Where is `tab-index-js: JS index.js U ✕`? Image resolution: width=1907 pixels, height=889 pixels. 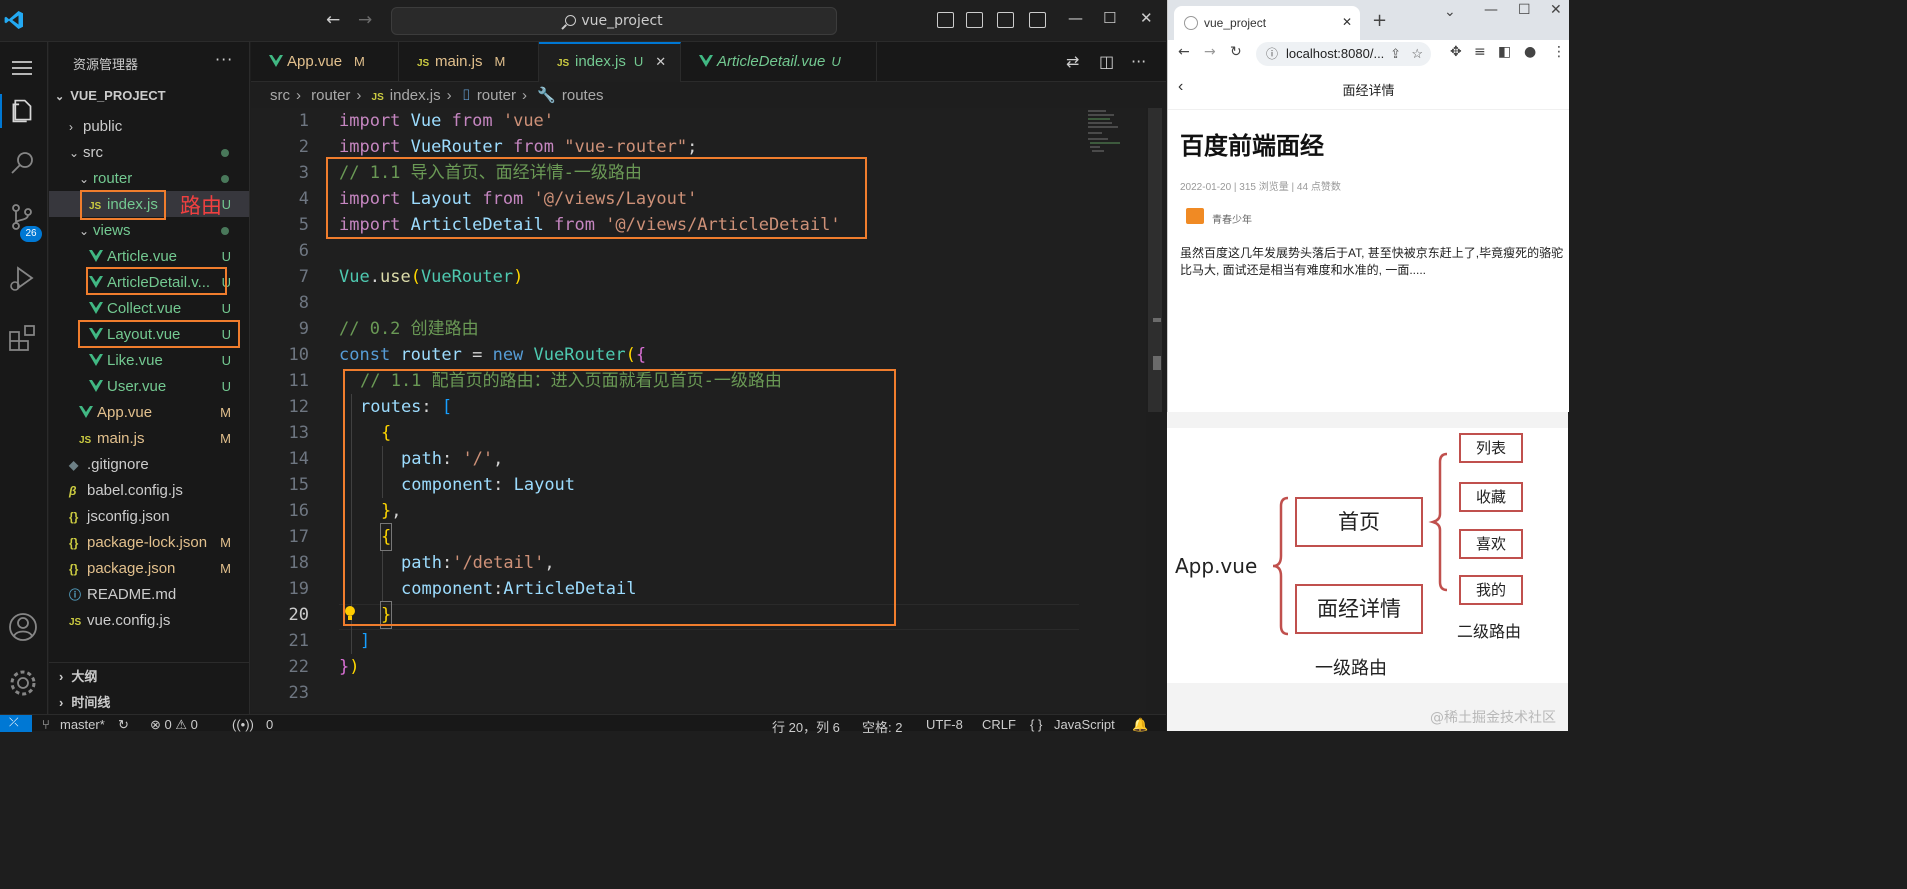
tab-index-js: JS index.js U ✕ is located at coordinates (610, 62).